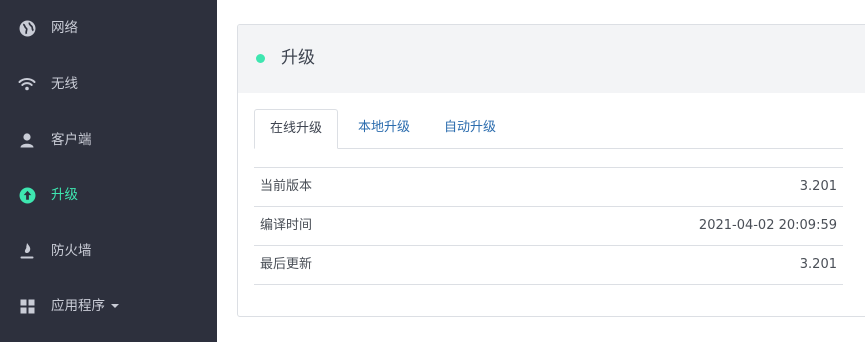  Describe the element at coordinates (548, 265) in the screenshot. I see `table-row: 最后更新 3.201` at that location.